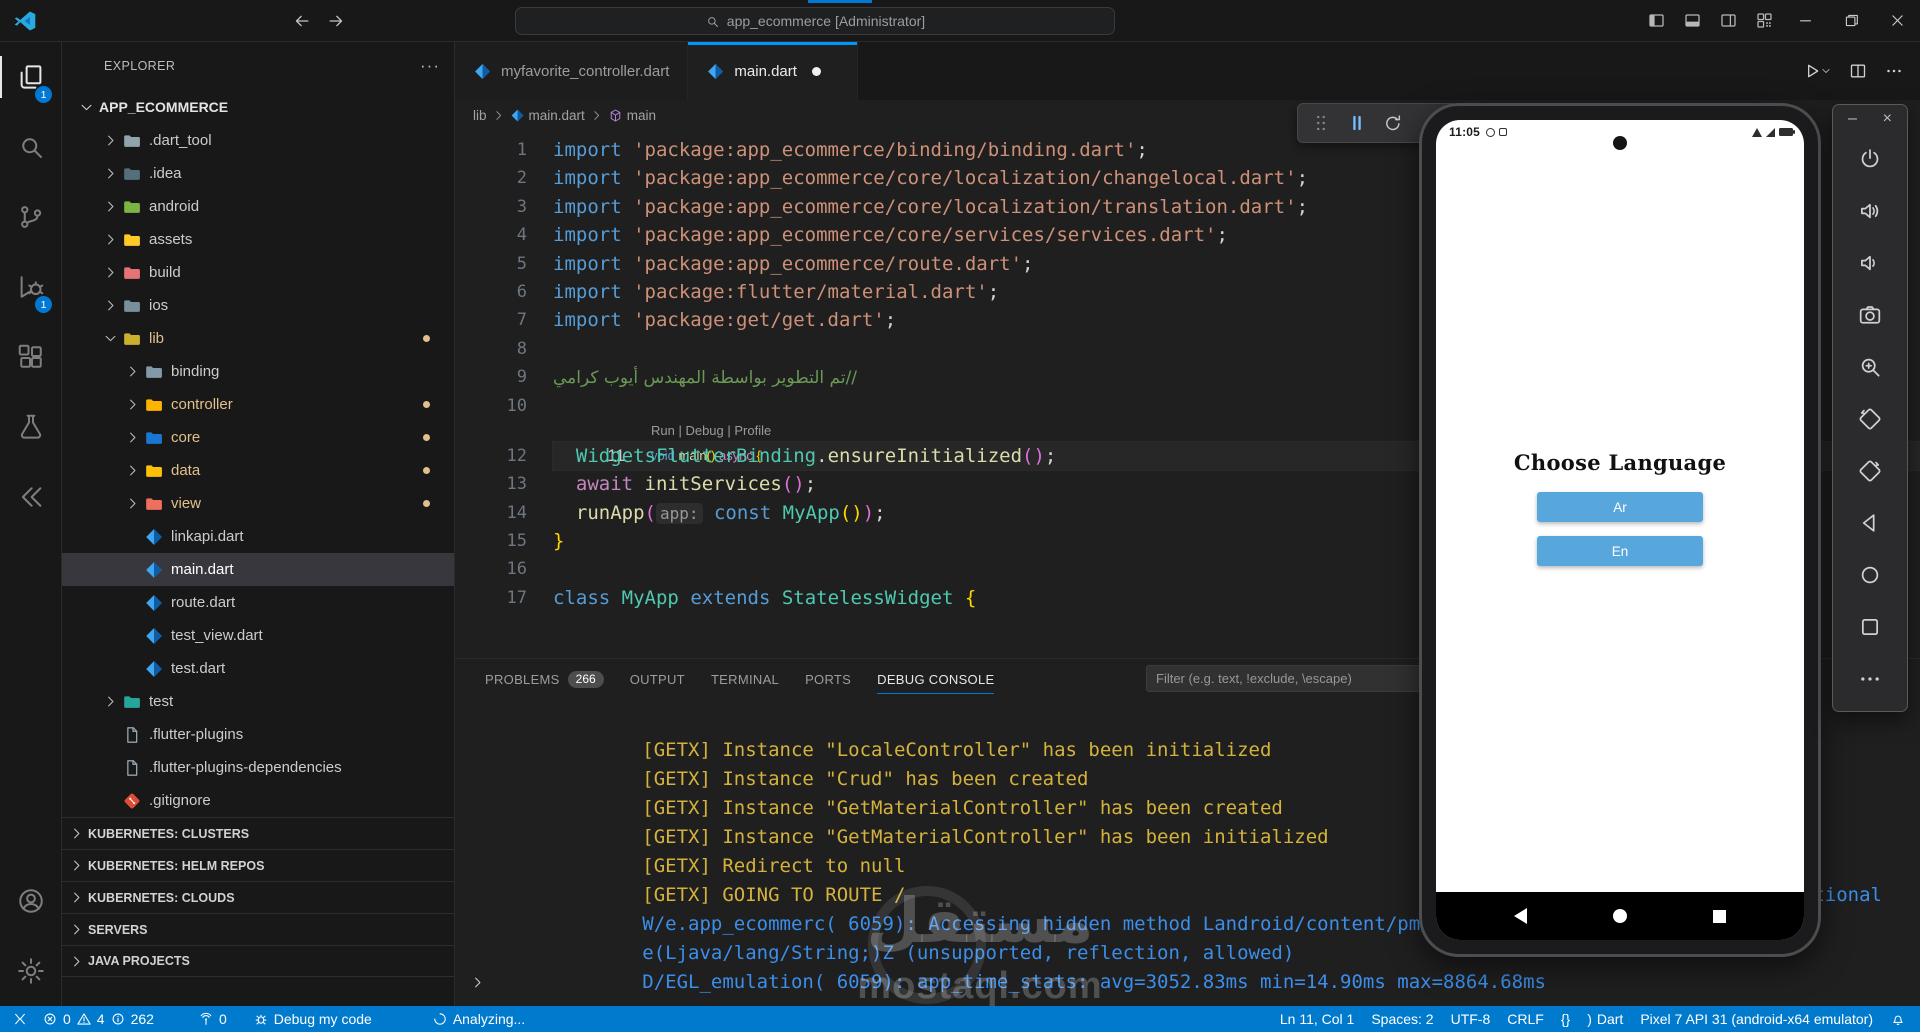  I want to click on cursor-position: Ln 11, Col 1, so click(1317, 1019).